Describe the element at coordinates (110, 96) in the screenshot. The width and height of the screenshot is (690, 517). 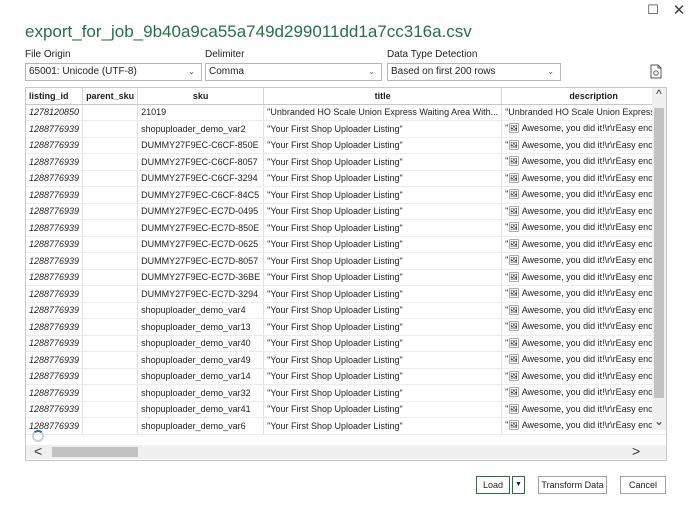
I see `column-header: parent_sku` at that location.